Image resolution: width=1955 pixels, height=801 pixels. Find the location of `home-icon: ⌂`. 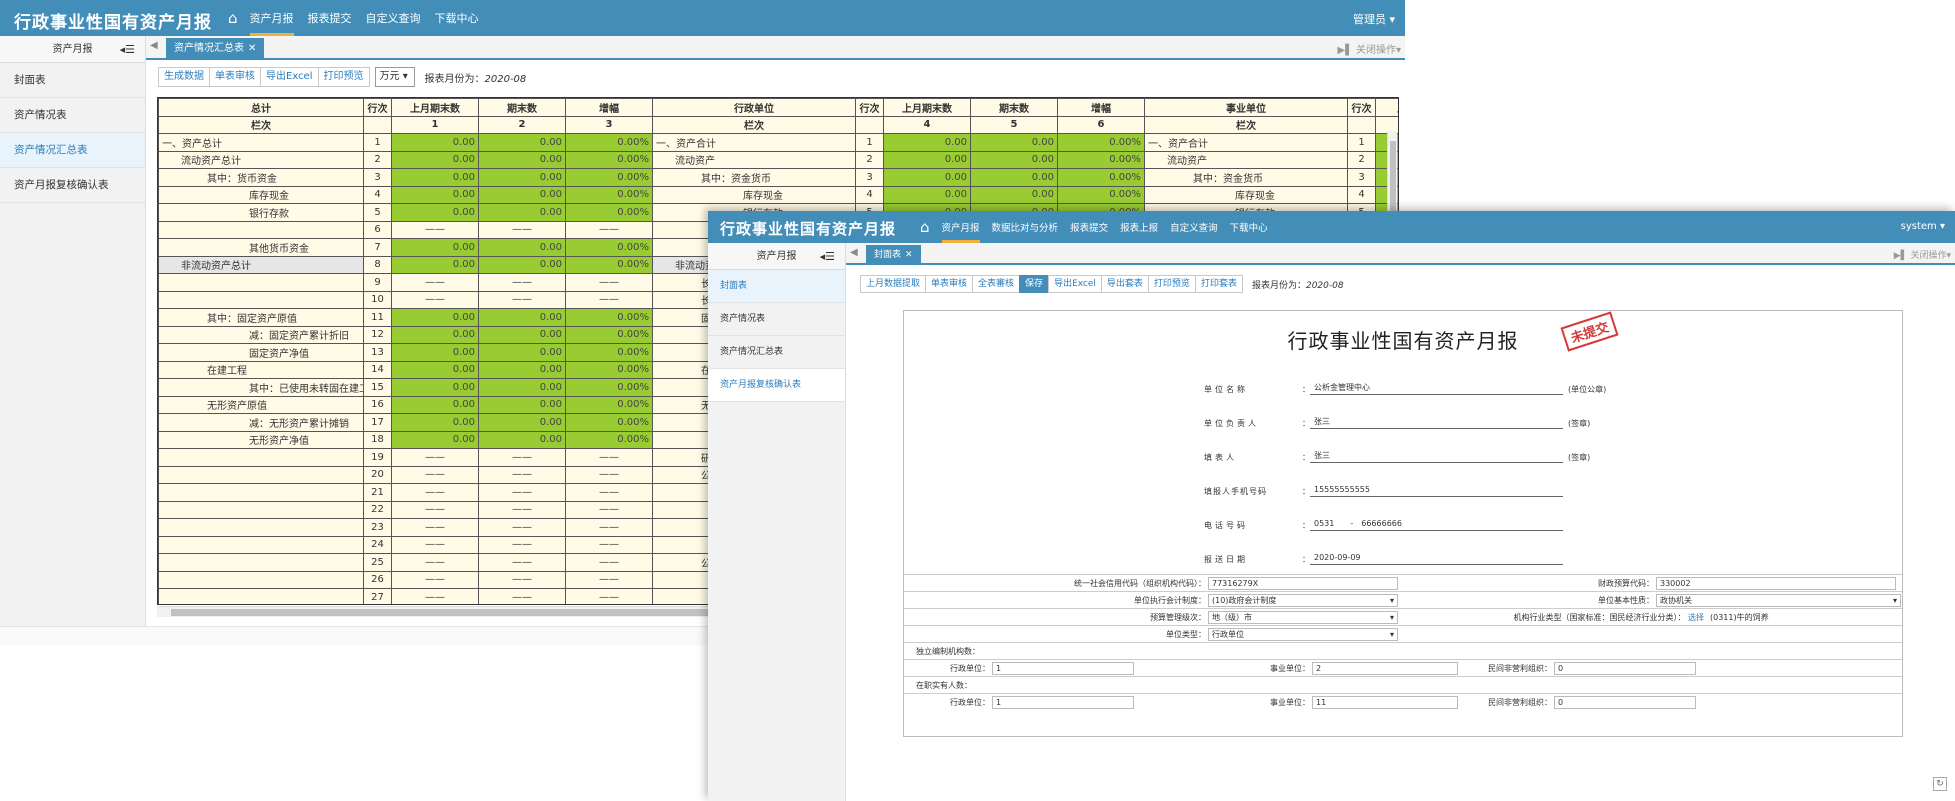

home-icon: ⌂ is located at coordinates (925, 227).